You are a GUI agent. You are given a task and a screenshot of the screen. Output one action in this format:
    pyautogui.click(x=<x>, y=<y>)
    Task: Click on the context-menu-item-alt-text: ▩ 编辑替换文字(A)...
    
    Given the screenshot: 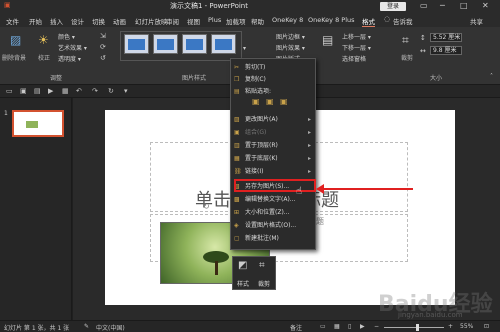 What is the action you would take?
    pyautogui.click(x=273, y=199)
    